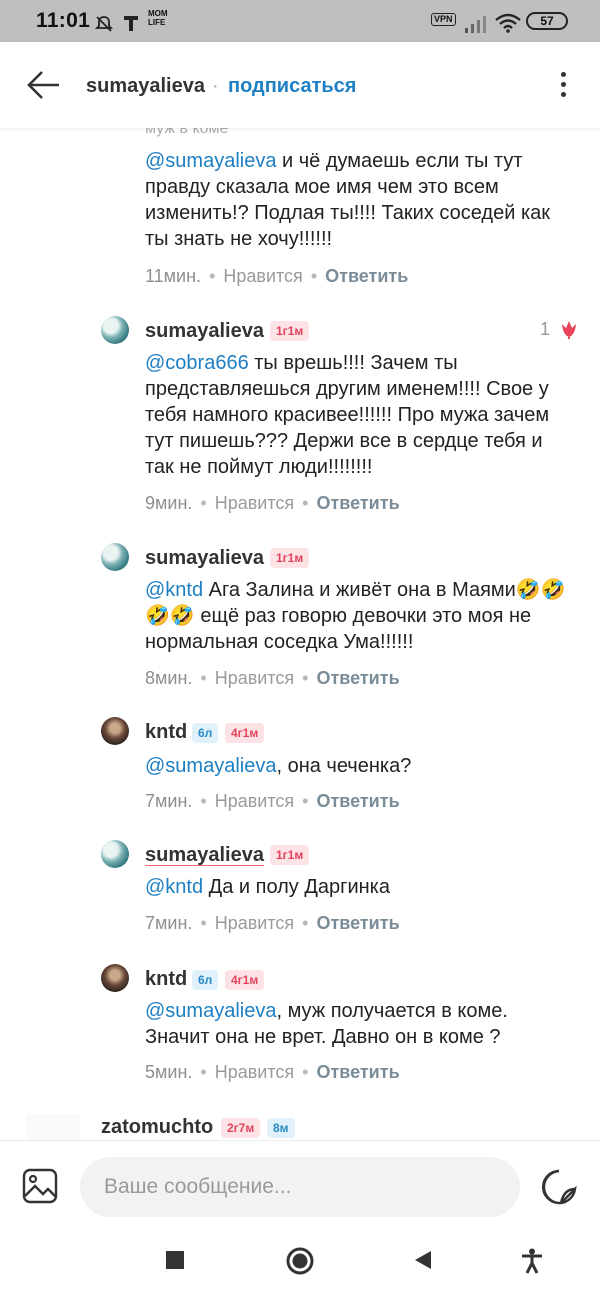  Describe the element at coordinates (157, 1127) in the screenshot. I see `comment-author: zatomuchto` at that location.